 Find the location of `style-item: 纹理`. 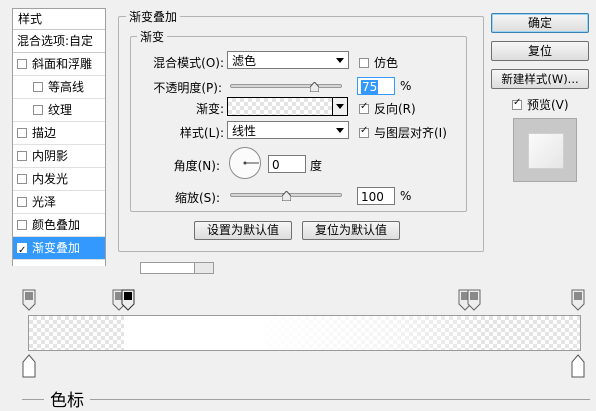

style-item: 纹理 is located at coordinates (59, 110).